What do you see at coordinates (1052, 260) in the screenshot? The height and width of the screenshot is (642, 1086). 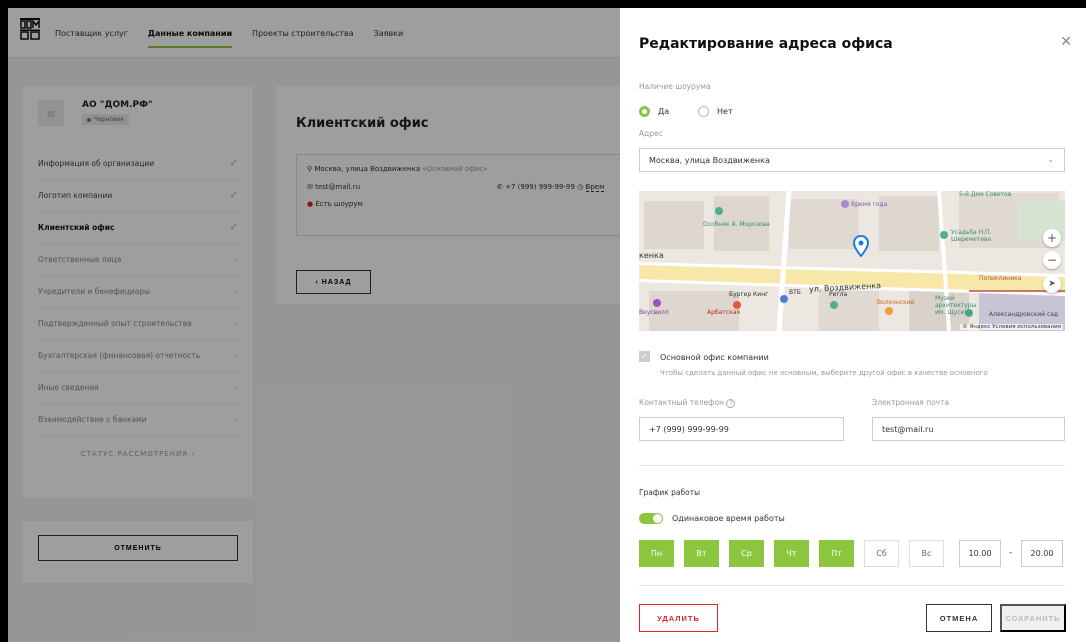 I see `map-zoom-out-icon: −` at bounding box center [1052, 260].